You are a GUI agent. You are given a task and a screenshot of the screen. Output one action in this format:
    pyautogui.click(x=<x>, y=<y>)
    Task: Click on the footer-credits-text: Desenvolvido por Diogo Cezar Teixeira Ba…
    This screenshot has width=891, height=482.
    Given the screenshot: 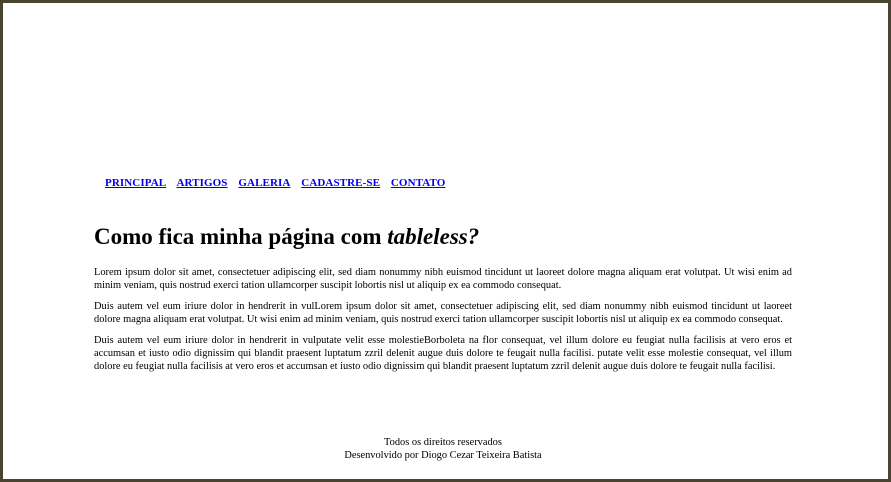 What is the action you would take?
    pyautogui.click(x=443, y=455)
    